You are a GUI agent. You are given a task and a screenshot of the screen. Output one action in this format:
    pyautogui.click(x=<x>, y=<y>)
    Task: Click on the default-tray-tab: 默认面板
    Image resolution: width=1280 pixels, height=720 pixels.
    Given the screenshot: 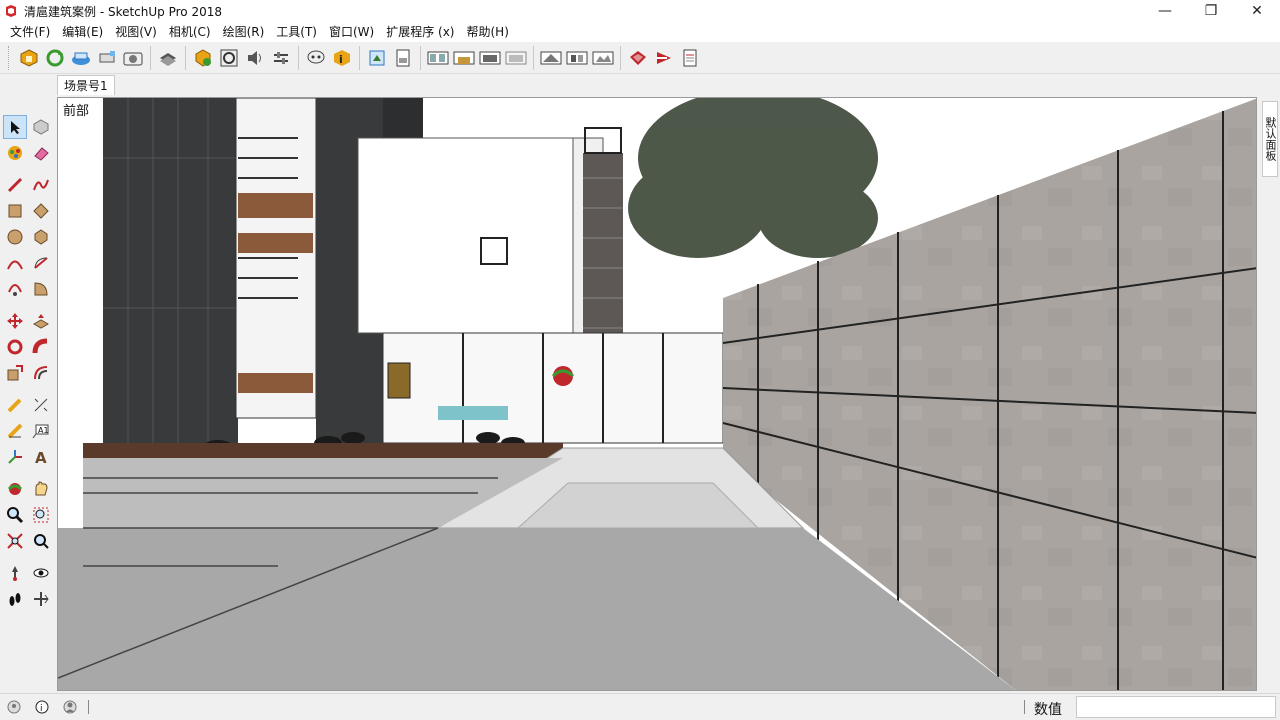 What is the action you would take?
    pyautogui.click(x=1270, y=139)
    